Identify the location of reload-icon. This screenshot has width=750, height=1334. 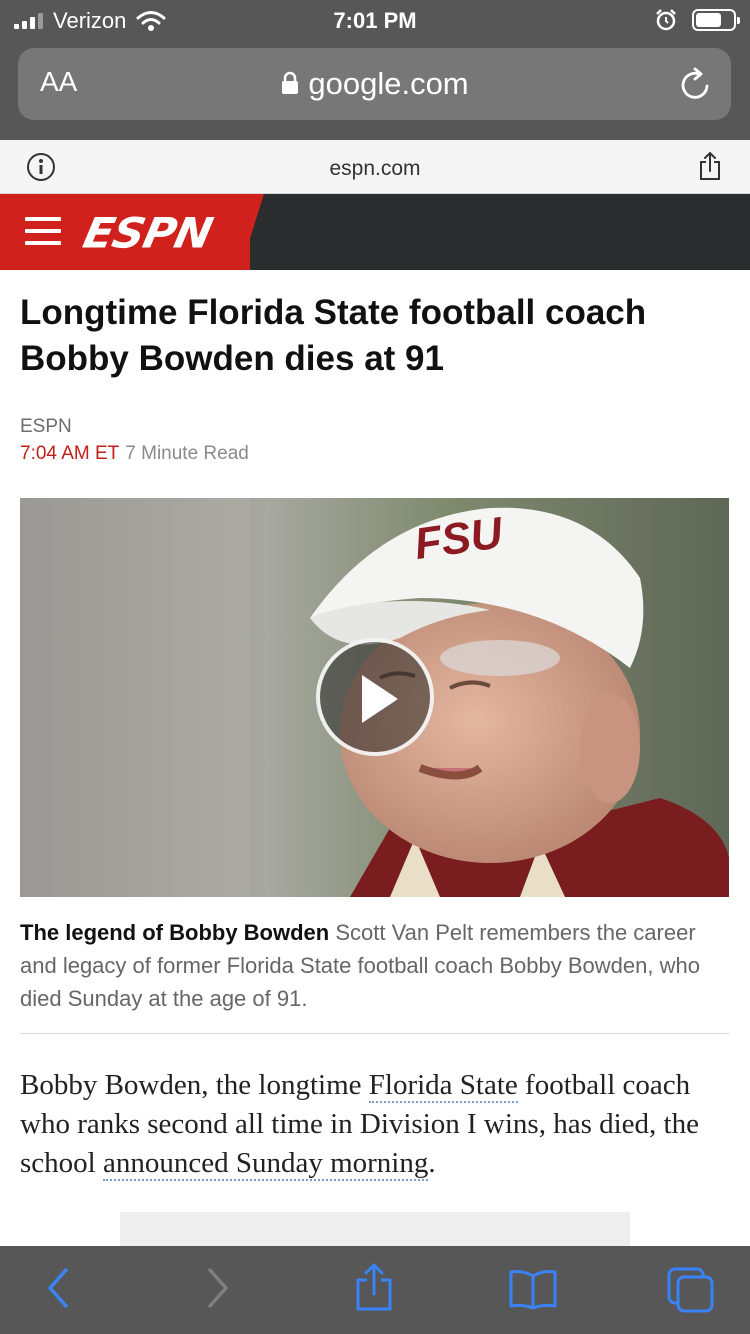
(695, 83).